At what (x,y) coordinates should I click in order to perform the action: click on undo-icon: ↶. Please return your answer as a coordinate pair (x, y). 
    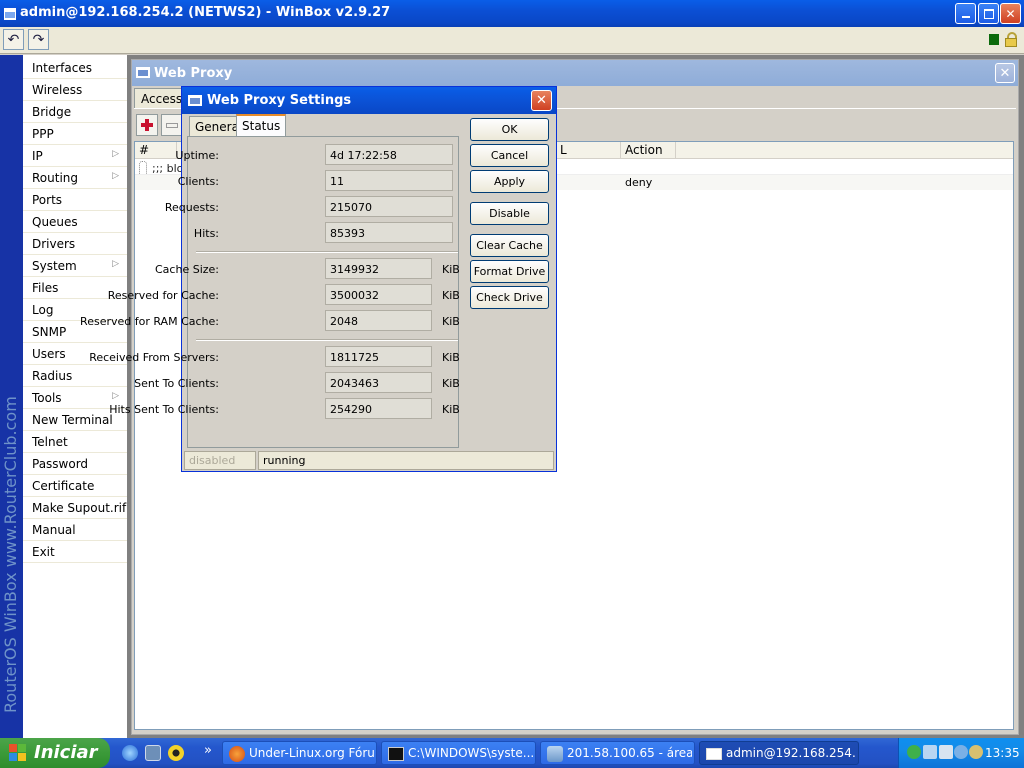
    Looking at the image, I should click on (13, 39).